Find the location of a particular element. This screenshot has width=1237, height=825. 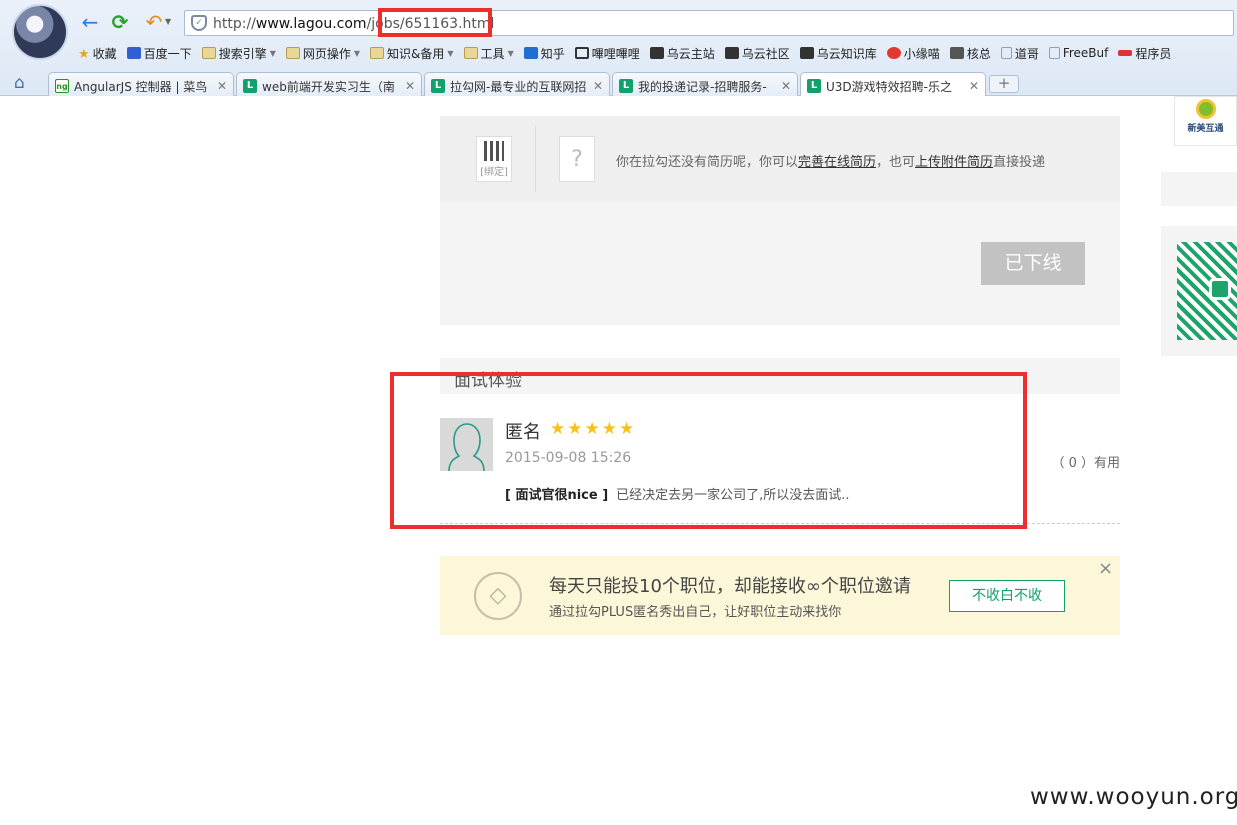

shield-icon: ✓ is located at coordinates (199, 23).